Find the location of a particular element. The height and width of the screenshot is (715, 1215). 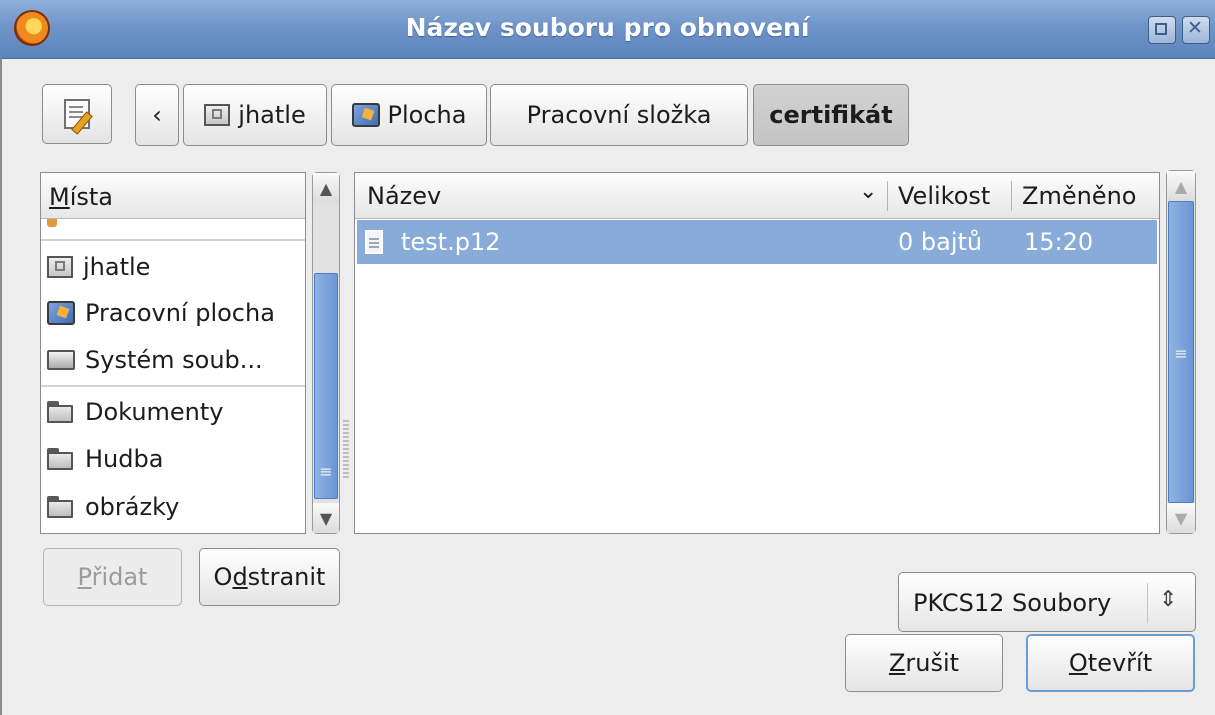

file-list-header: Název ⌄ Velikost Změněno is located at coordinates (757, 196).